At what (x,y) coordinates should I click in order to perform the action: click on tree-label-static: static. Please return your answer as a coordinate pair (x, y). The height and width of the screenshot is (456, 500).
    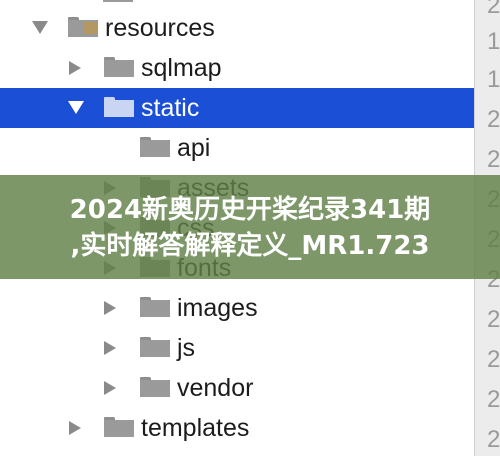
    Looking at the image, I should click on (170, 108).